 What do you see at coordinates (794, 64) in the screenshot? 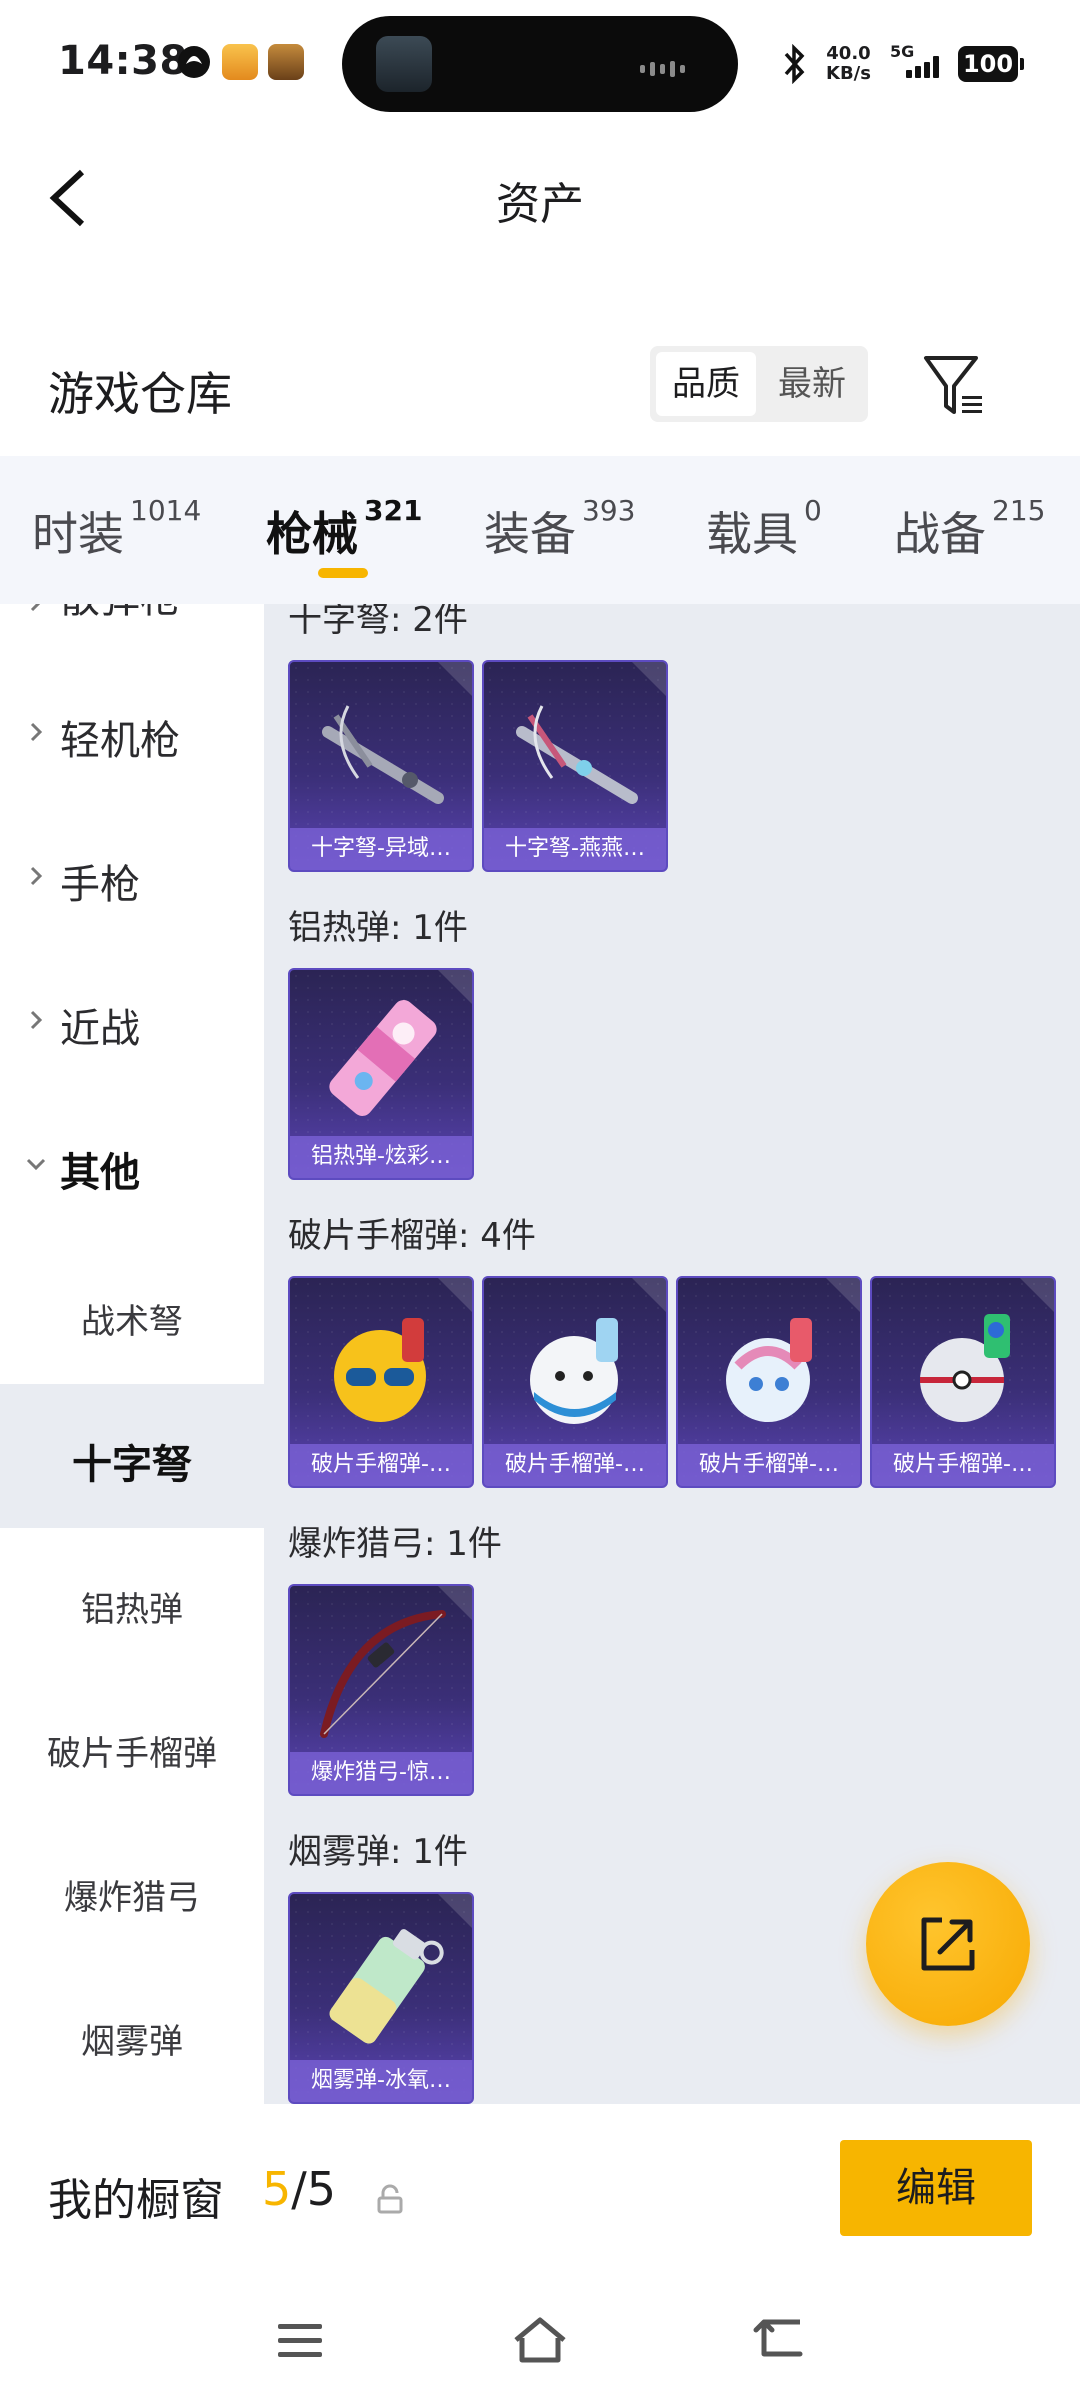
I see `bluetooth-icon` at bounding box center [794, 64].